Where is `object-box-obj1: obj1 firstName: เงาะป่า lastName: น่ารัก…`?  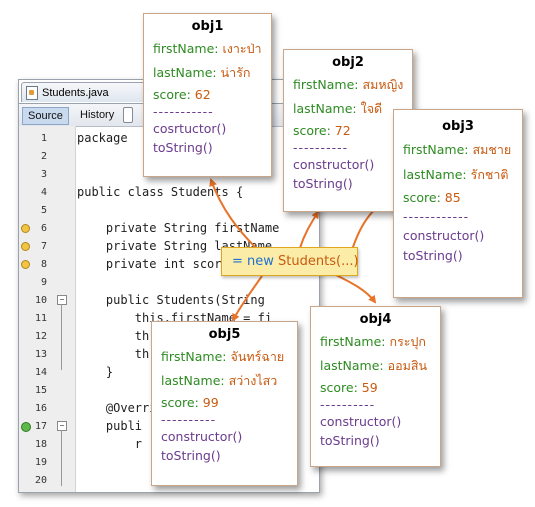 object-box-obj1: obj1 firstName: เงาะป่า lastName: น่ารัก… is located at coordinates (207, 95).